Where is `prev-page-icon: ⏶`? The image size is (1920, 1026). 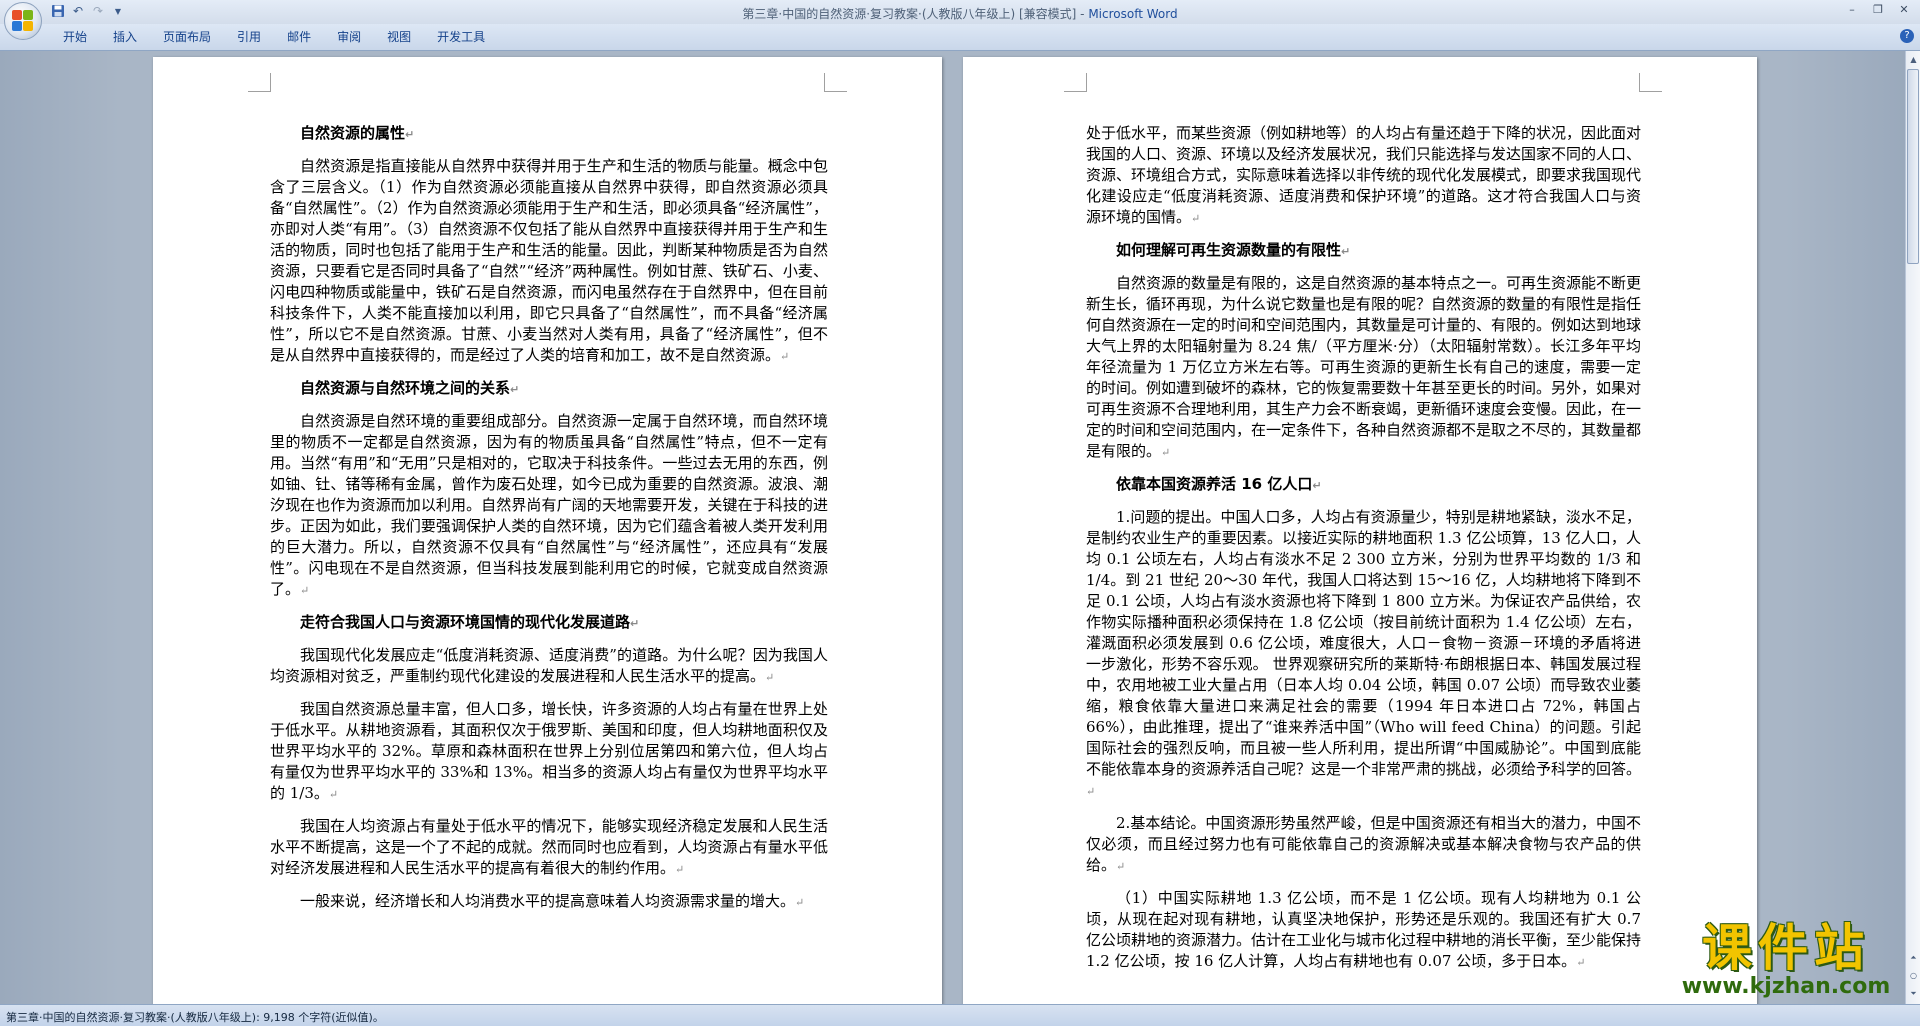
prev-page-icon: ⏶ is located at coordinates (1913, 957).